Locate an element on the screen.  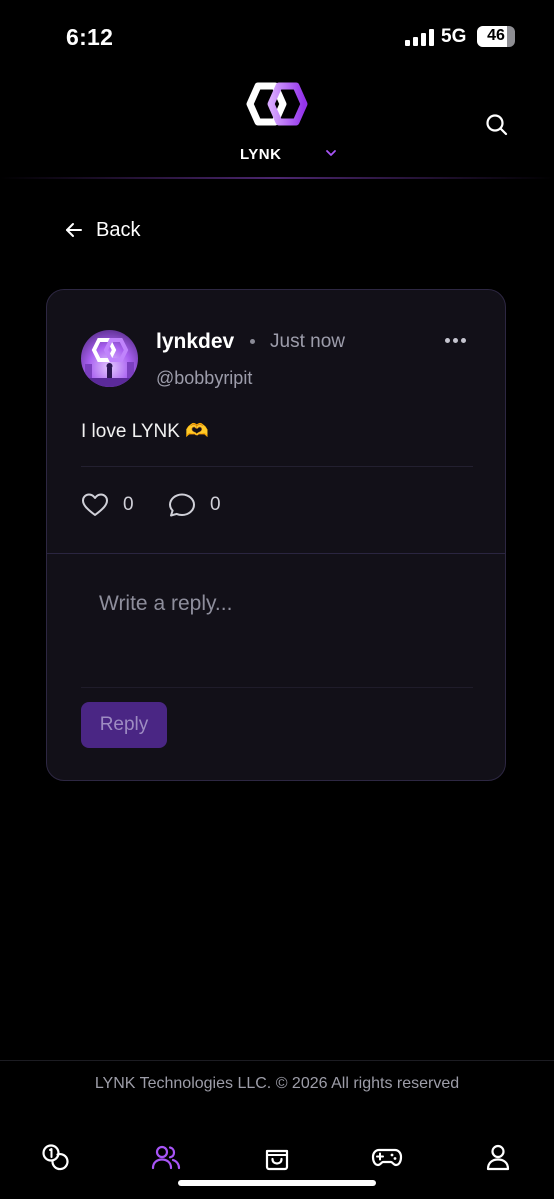
tab-games is located at coordinates (387, 1157).